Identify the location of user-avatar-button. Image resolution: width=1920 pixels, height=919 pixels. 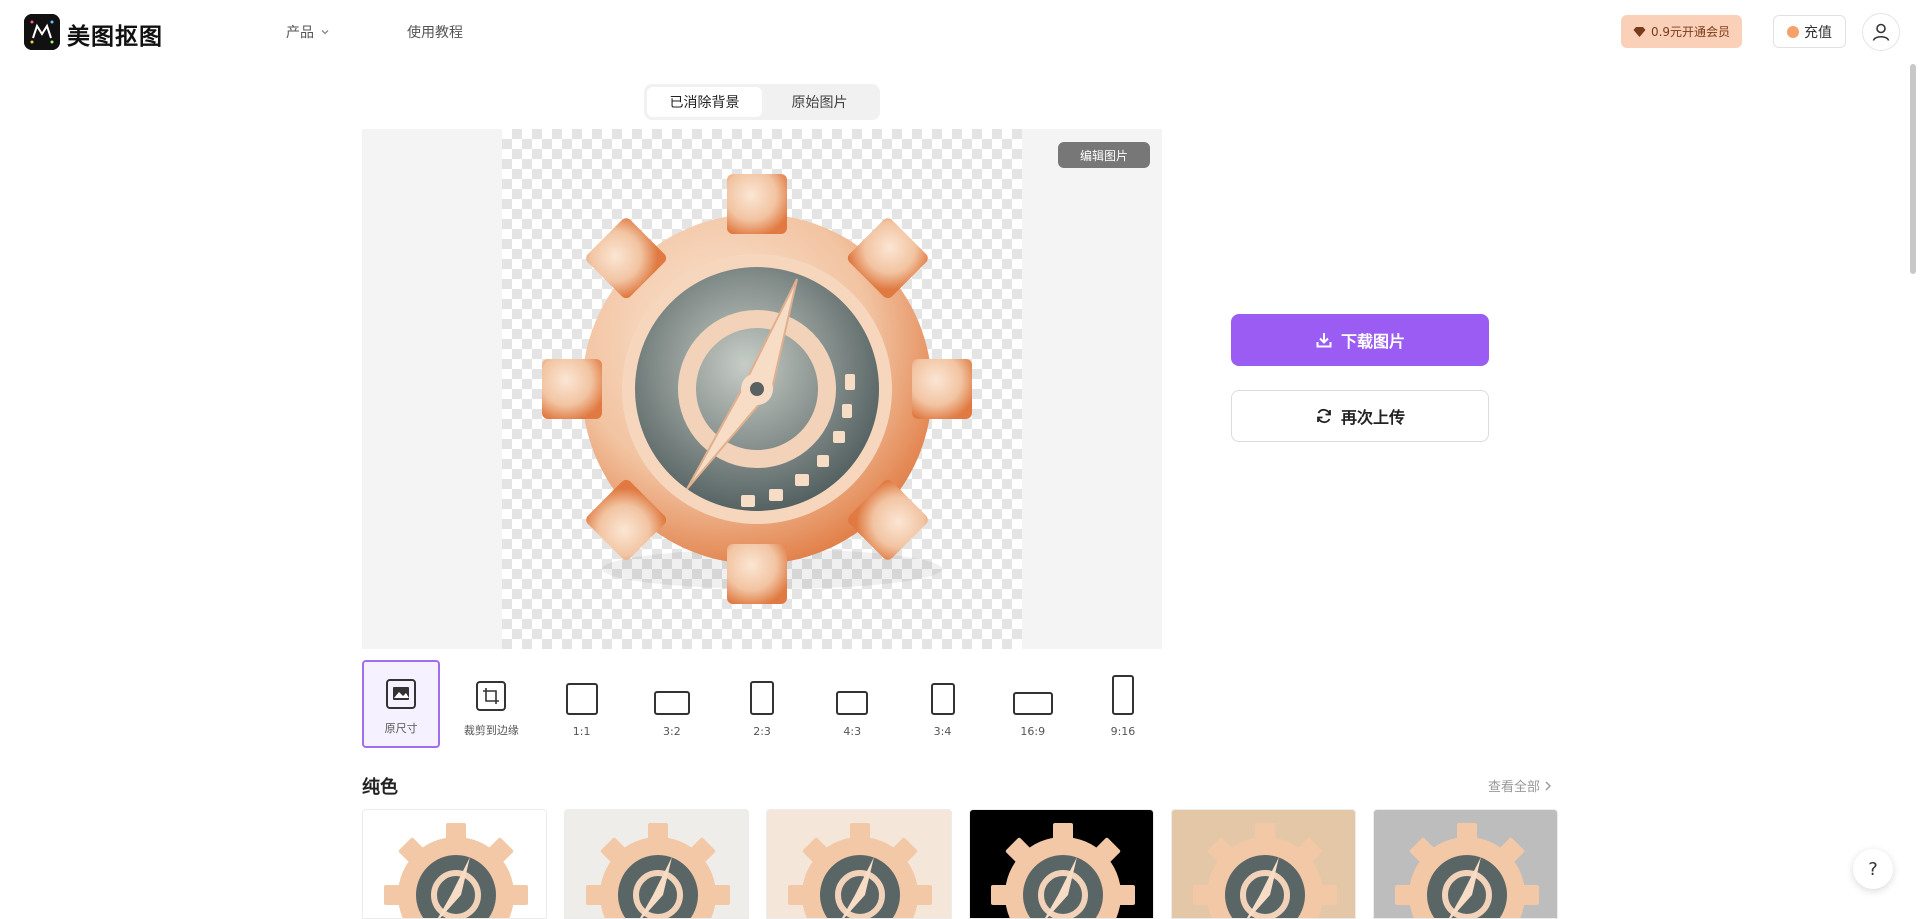
(1881, 32).